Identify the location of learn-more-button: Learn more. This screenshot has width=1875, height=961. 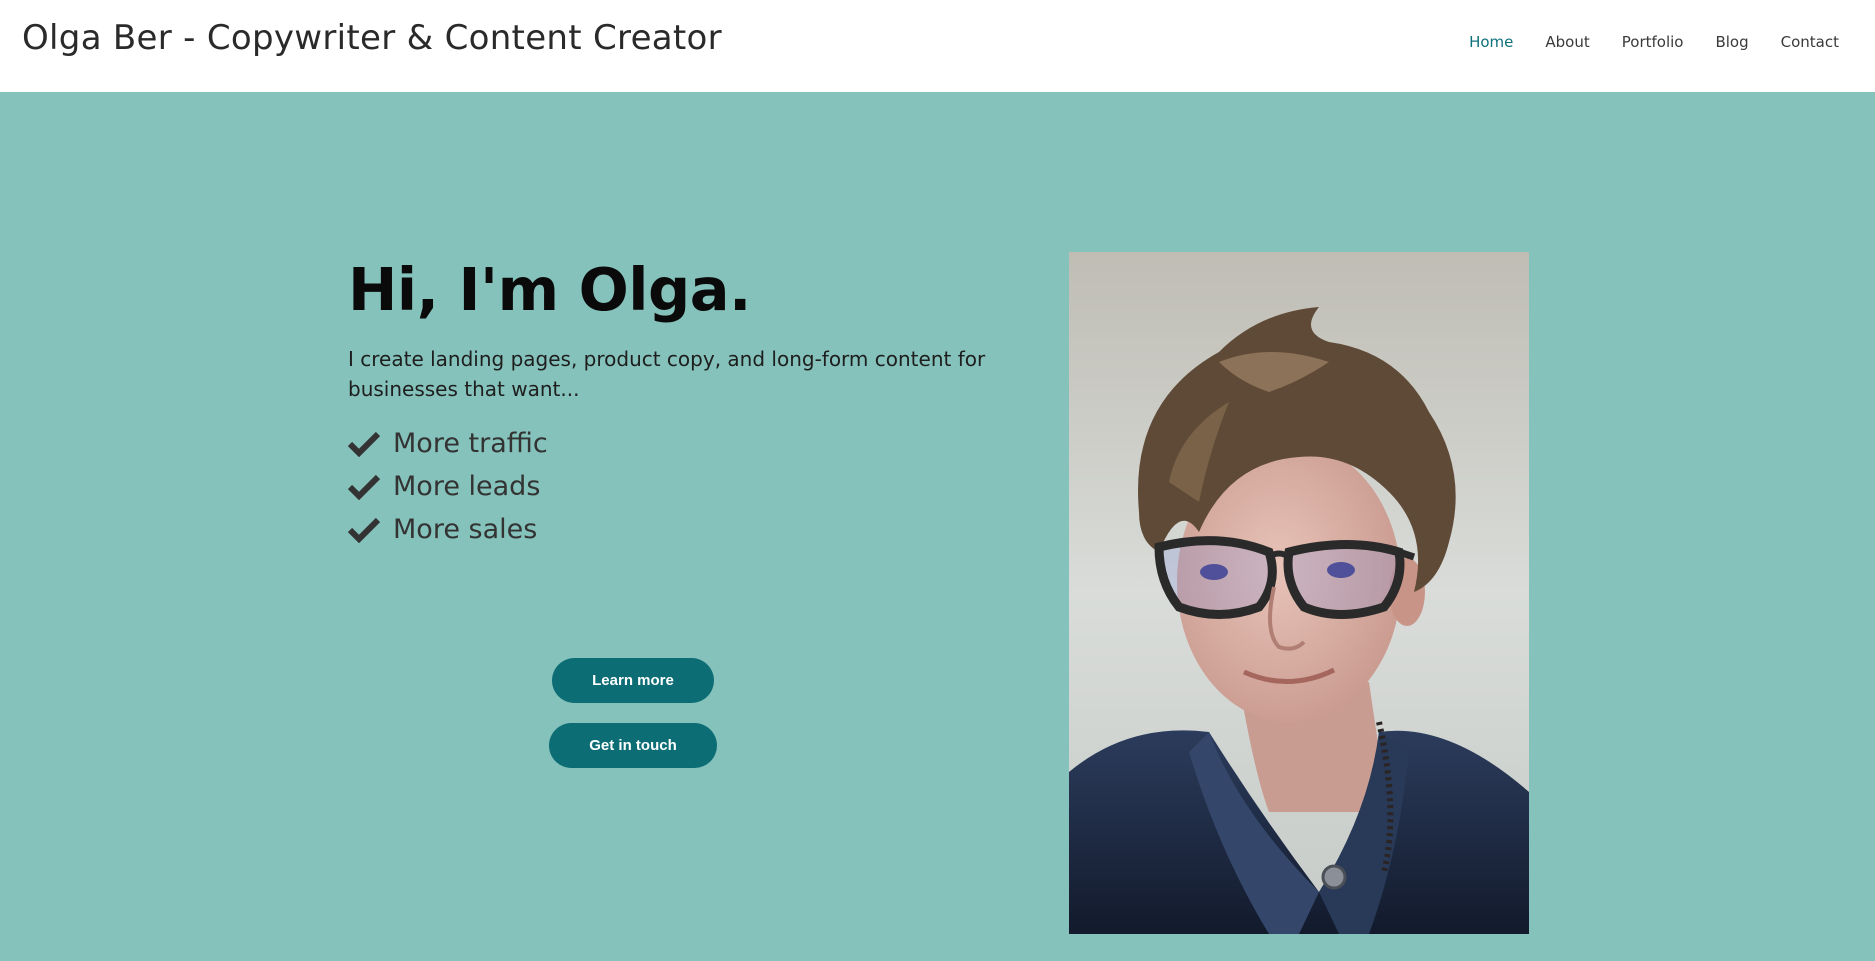
(633, 680).